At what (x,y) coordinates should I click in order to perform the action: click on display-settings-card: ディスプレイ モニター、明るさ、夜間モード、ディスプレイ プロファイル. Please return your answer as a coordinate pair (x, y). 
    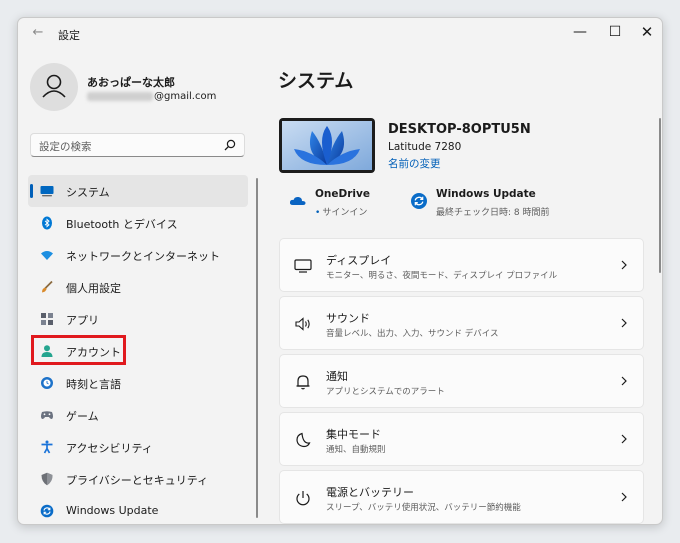
    Looking at the image, I should click on (461, 265).